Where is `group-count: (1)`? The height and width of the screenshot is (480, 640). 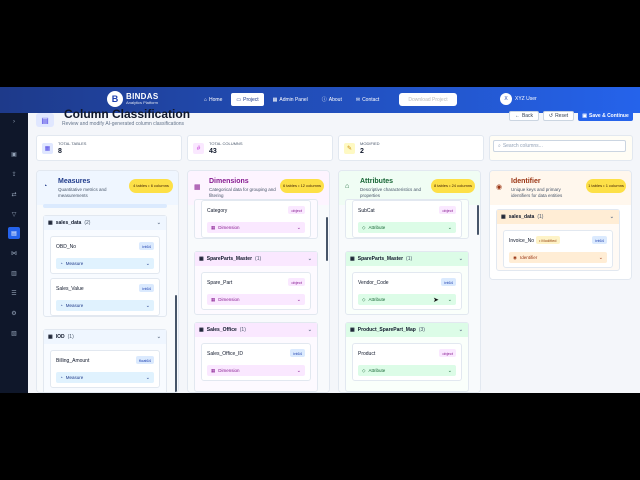 group-count: (1) is located at coordinates (70, 337).